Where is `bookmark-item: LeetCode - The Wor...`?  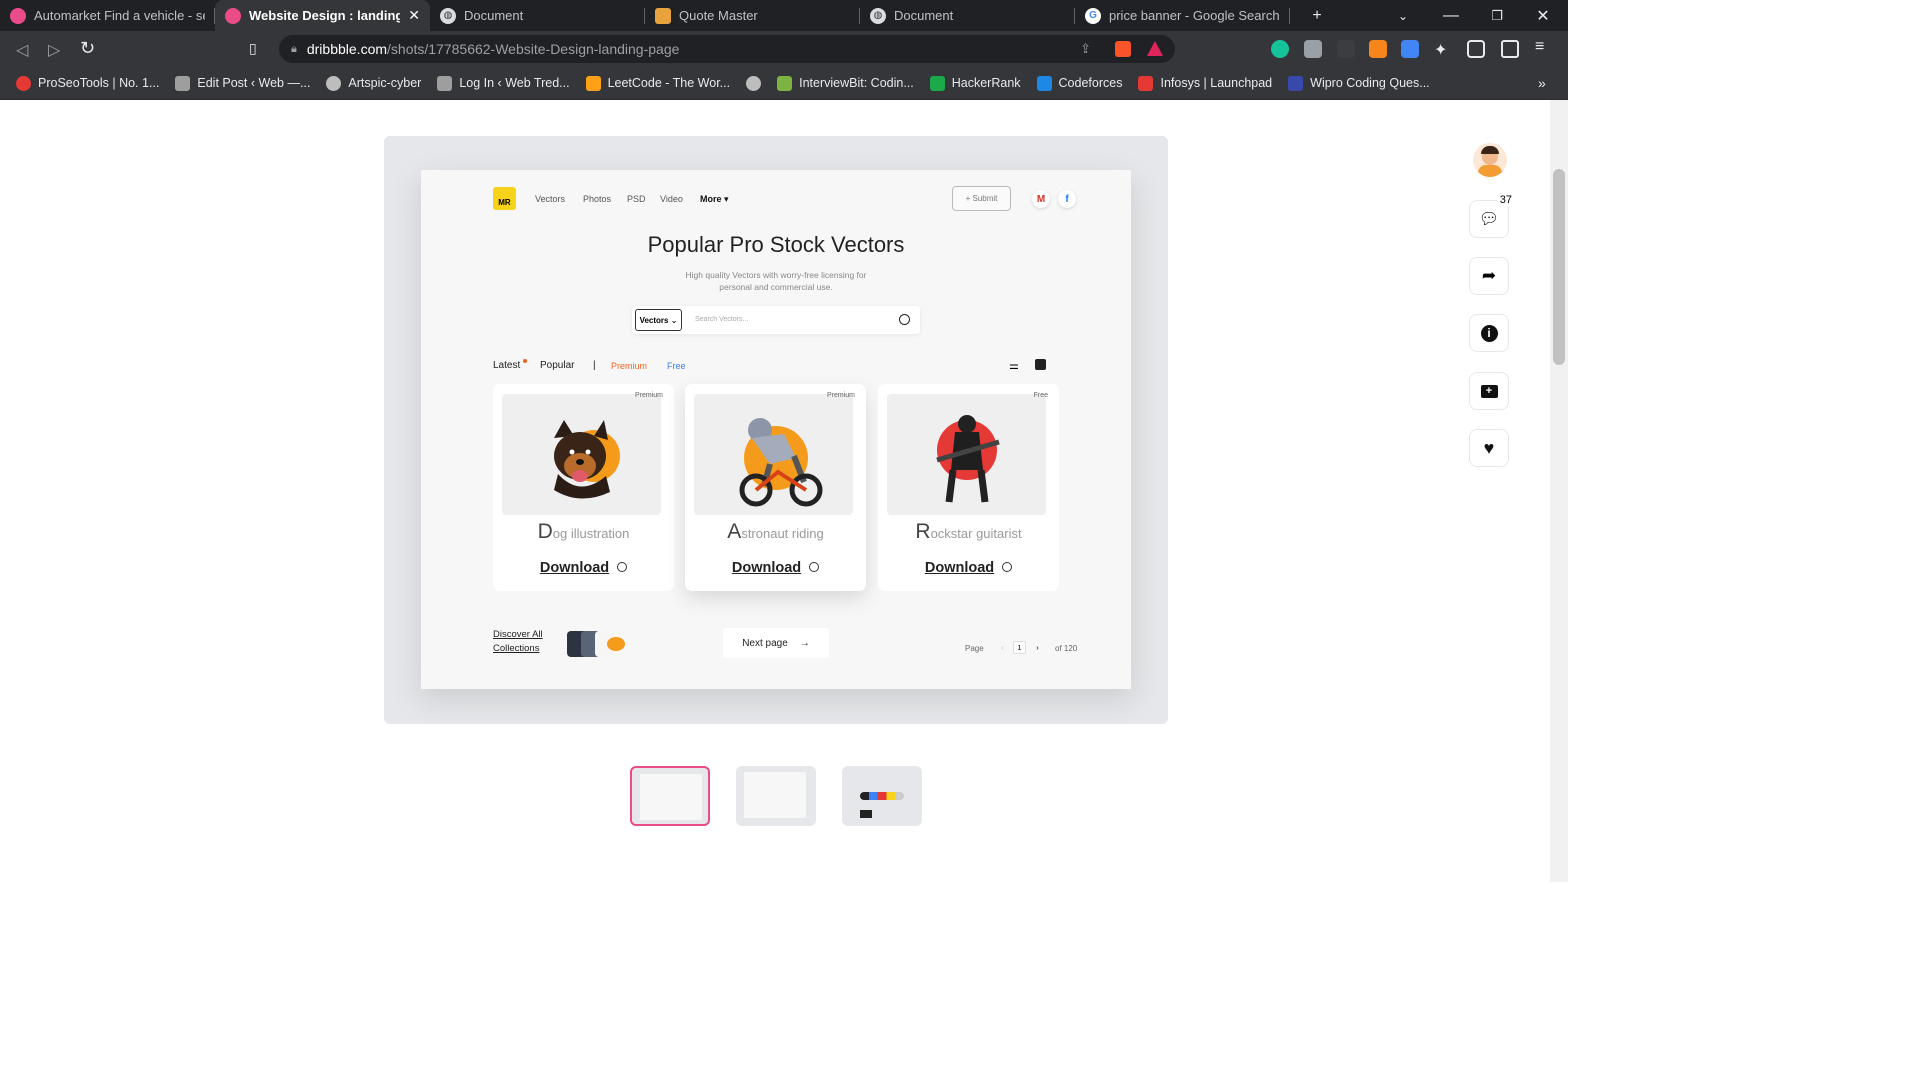 bookmark-item: LeetCode - The Wor... is located at coordinates (657, 83).